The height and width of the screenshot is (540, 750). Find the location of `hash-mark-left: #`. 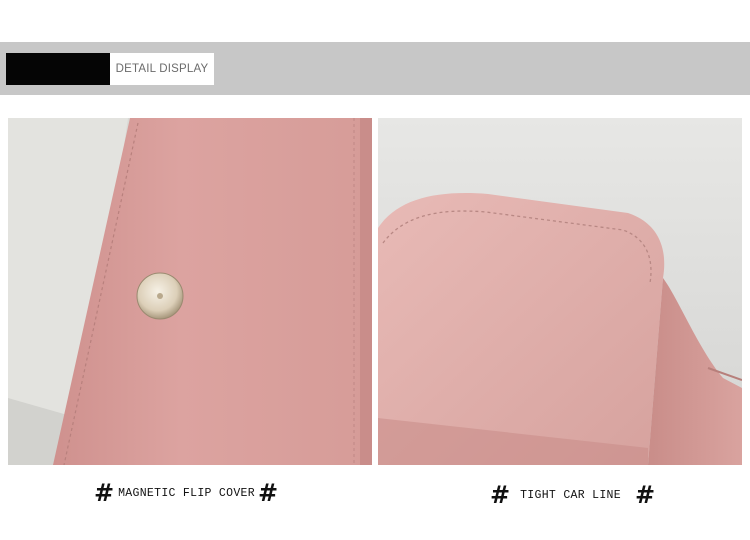

hash-mark-left: # is located at coordinates (104, 492).